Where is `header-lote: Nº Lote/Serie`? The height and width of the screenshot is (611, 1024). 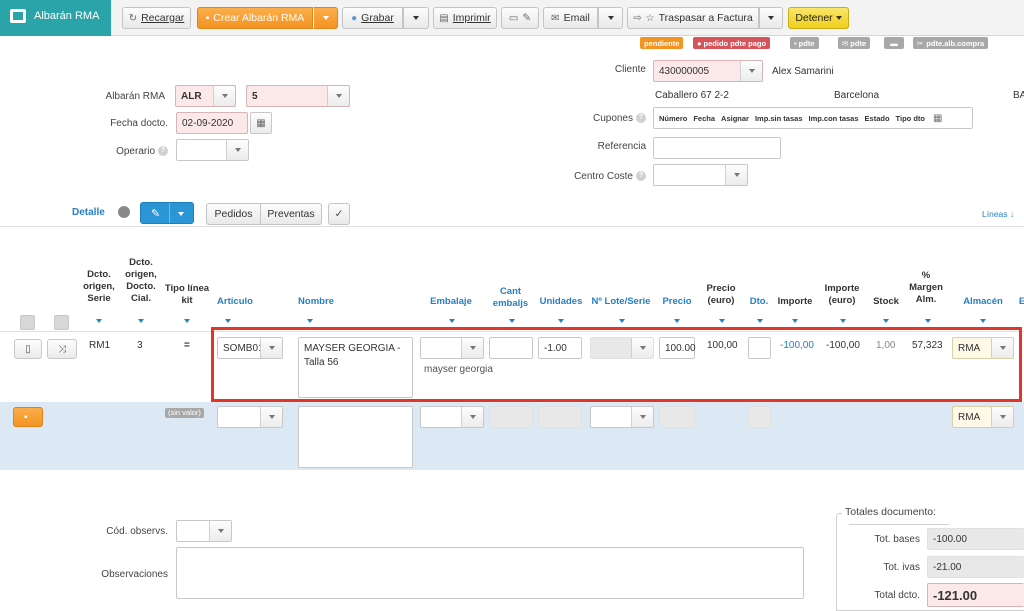 header-lote: Nº Lote/Serie is located at coordinates (621, 302).